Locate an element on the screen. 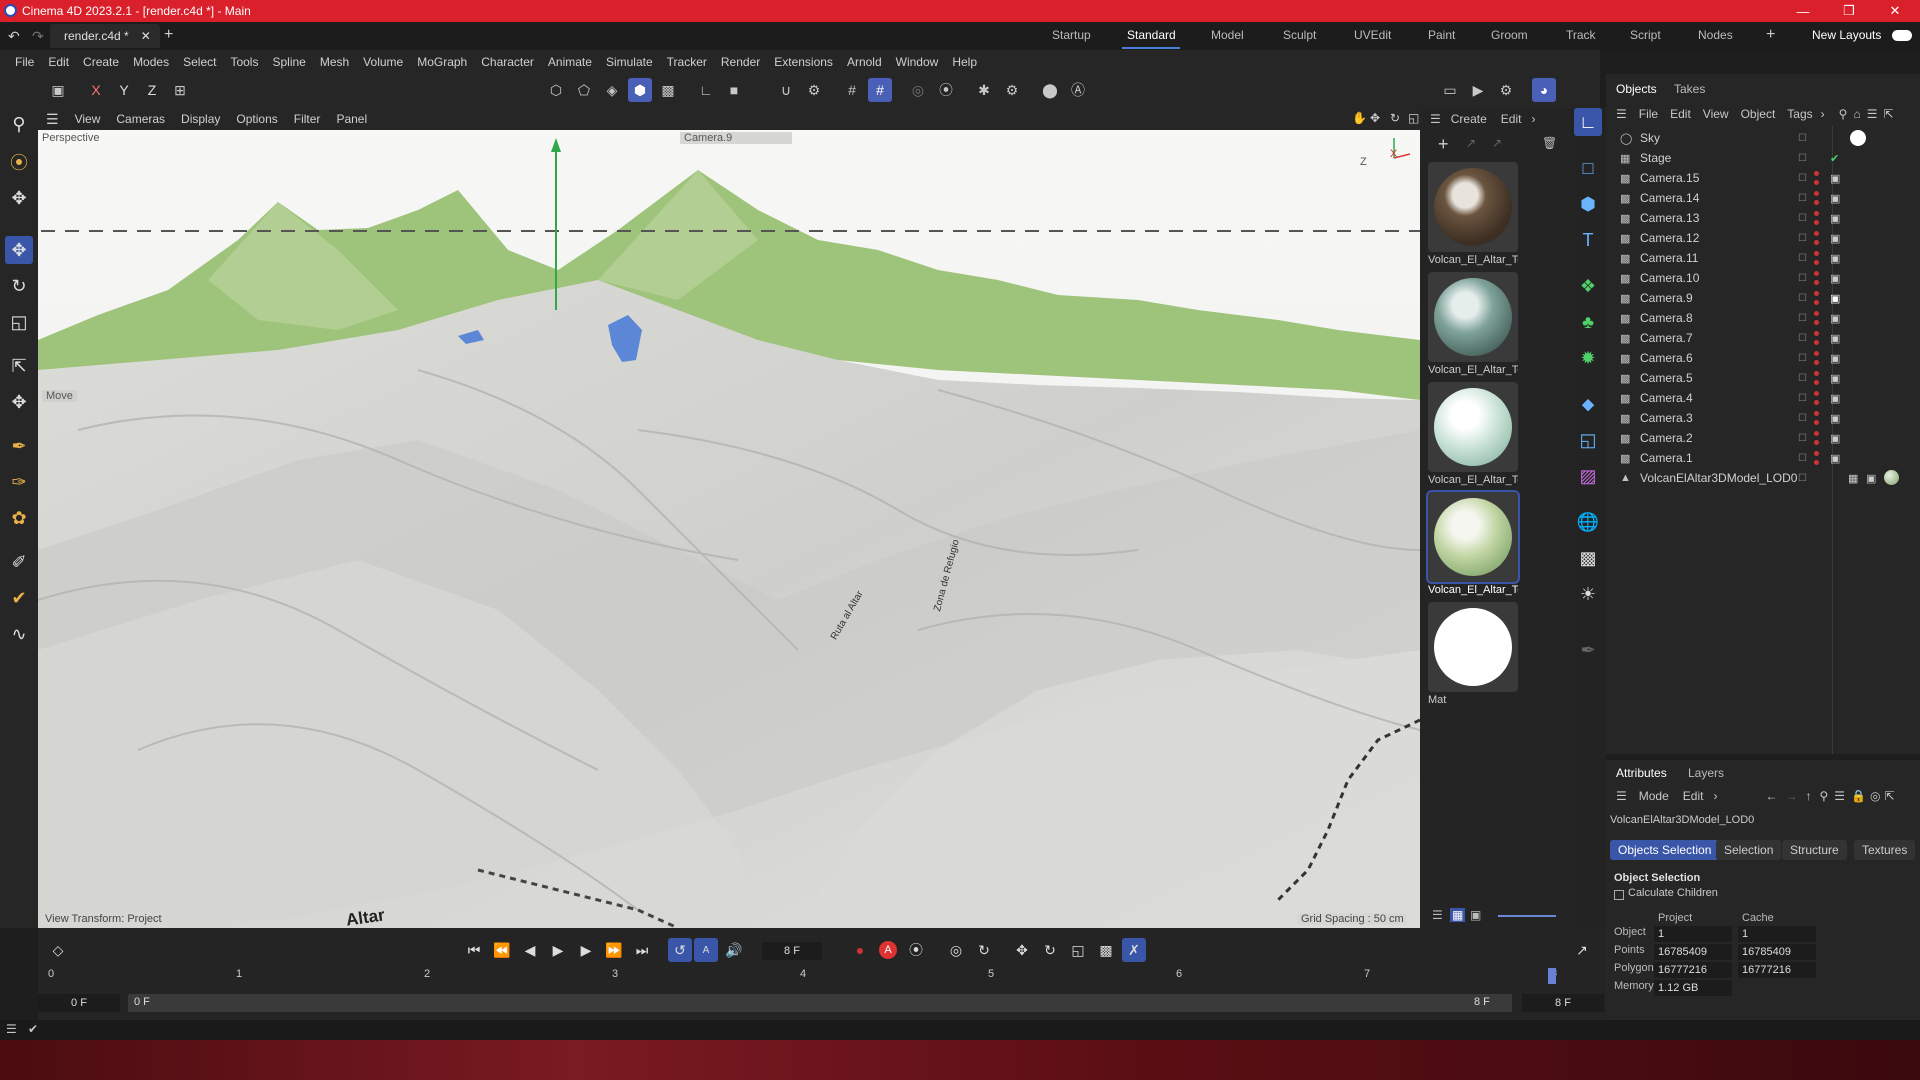 The image size is (1920, 1080). material-hamburger-icon: ☰ is located at coordinates (1435, 119).